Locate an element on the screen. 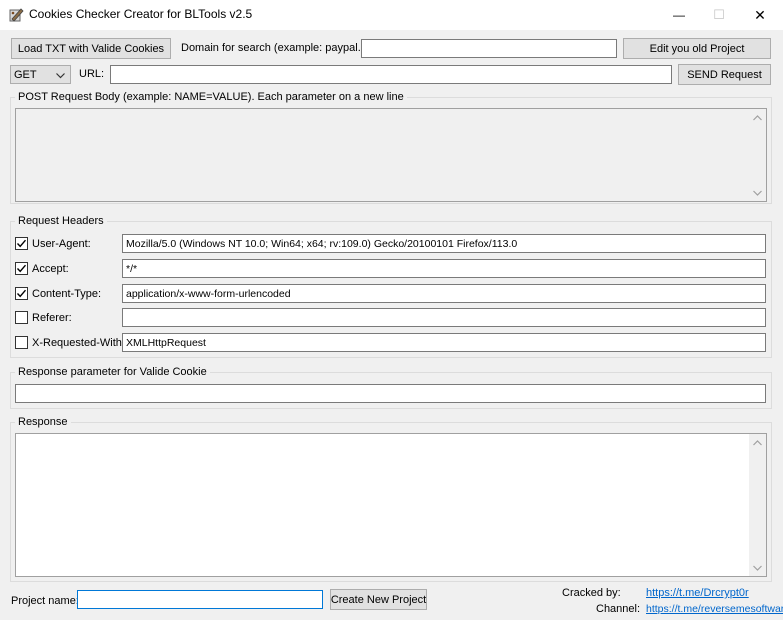 This screenshot has height=620, width=783. request-headers-caption: Request Headers is located at coordinates (61, 221).